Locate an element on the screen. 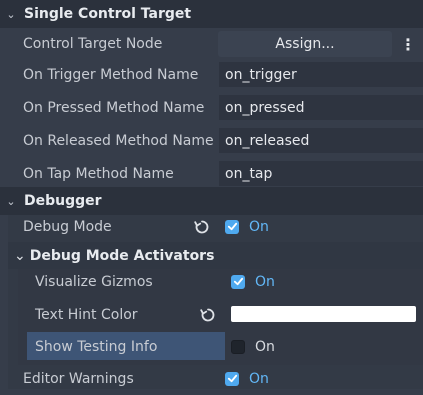  property-label: On Released Method Name is located at coordinates (118, 140).